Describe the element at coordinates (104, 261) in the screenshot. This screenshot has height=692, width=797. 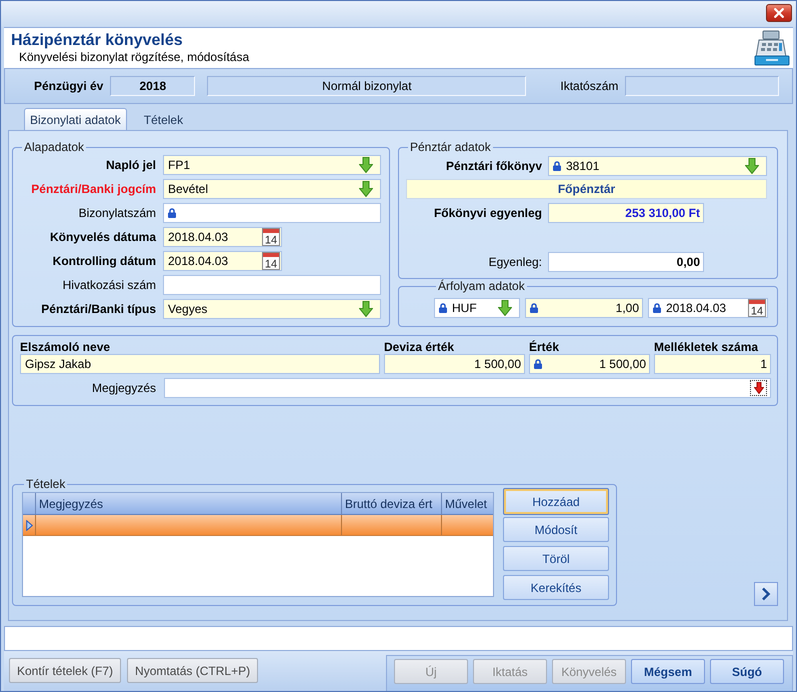
I see `field-label: Kontrolling dátum` at that location.